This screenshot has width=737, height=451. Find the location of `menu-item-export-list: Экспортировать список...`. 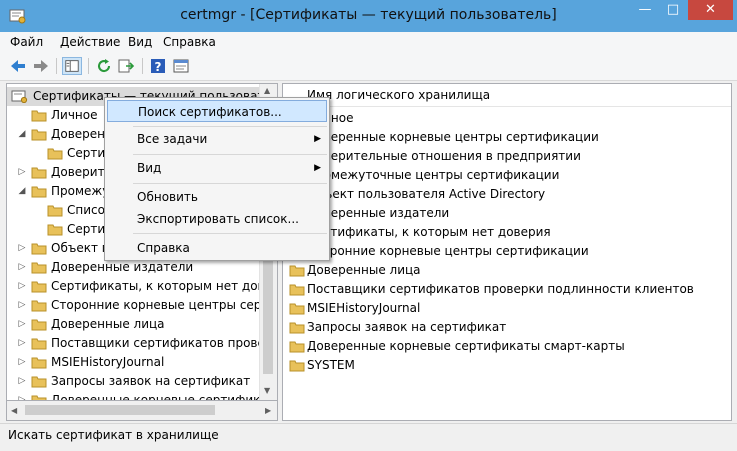

menu-item-export-list: Экспортировать список... is located at coordinates (217, 219).